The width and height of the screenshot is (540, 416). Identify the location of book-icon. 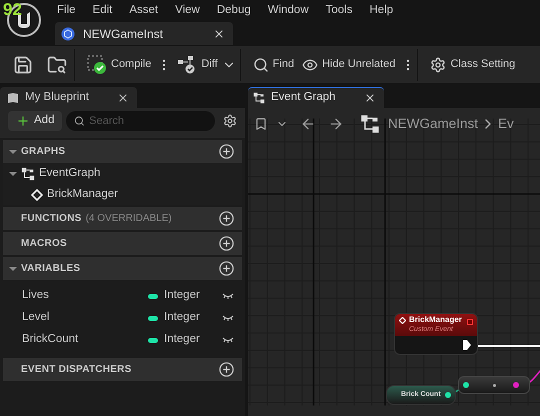
(13, 98).